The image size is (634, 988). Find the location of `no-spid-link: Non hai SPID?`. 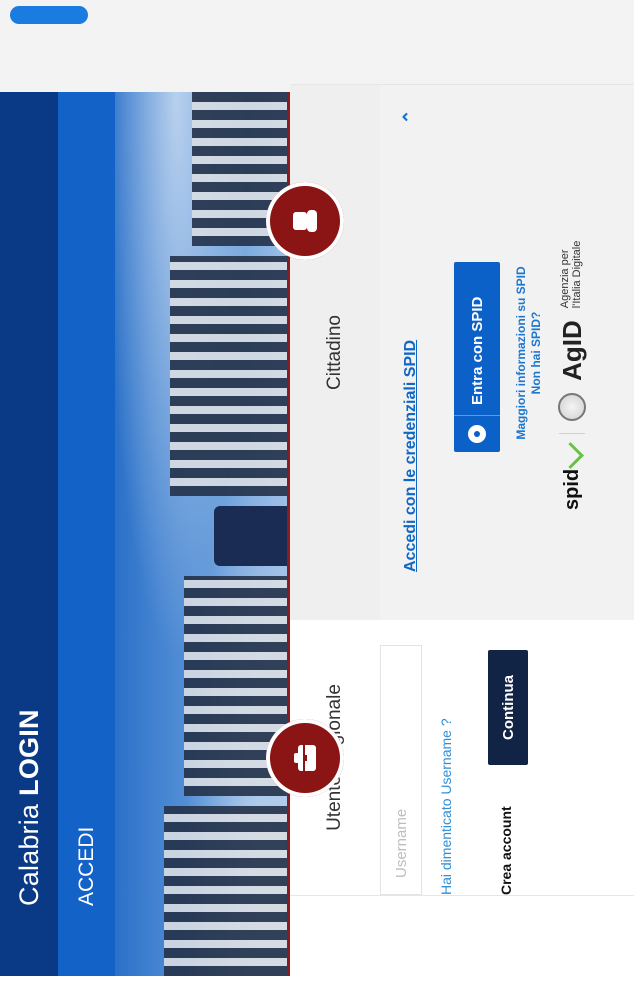

no-spid-link: Non hai SPID? is located at coordinates (536, 353).